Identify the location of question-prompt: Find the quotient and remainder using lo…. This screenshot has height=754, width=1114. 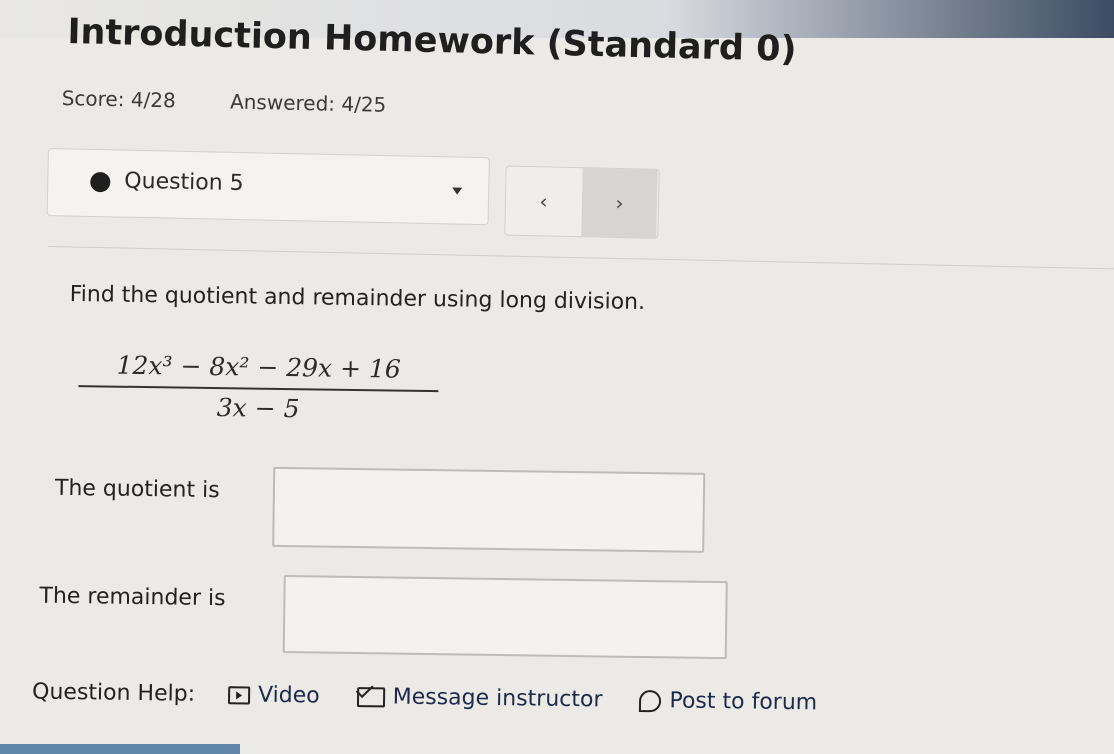
(357, 298).